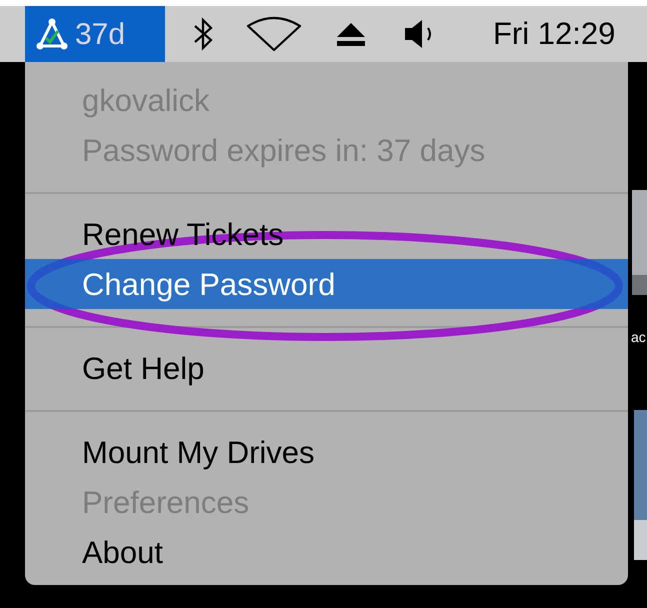  I want to click on menu-item: Mount My Drives, so click(326, 452).